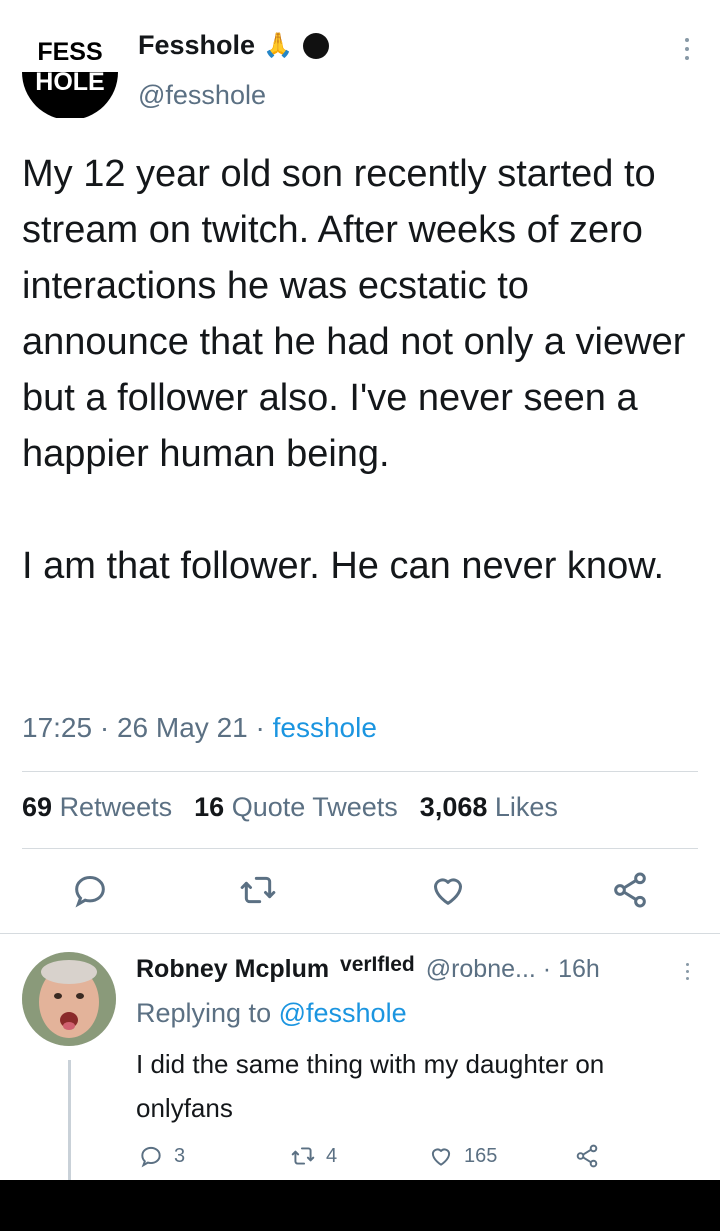 The height and width of the screenshot is (1231, 720). Describe the element at coordinates (325, 727) in the screenshot. I see `tweet-source-link: fesshole` at that location.